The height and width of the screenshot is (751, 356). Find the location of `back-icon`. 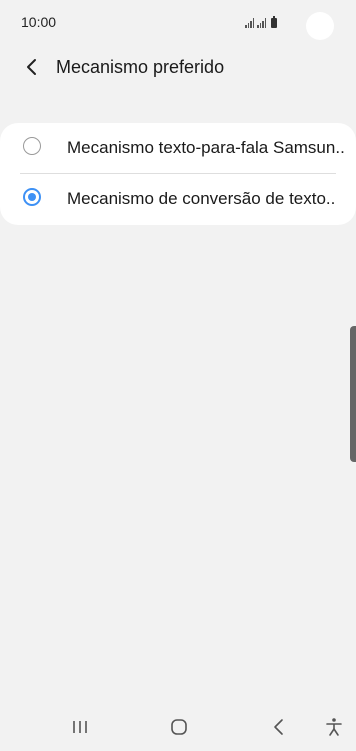

back-icon is located at coordinates (279, 727).